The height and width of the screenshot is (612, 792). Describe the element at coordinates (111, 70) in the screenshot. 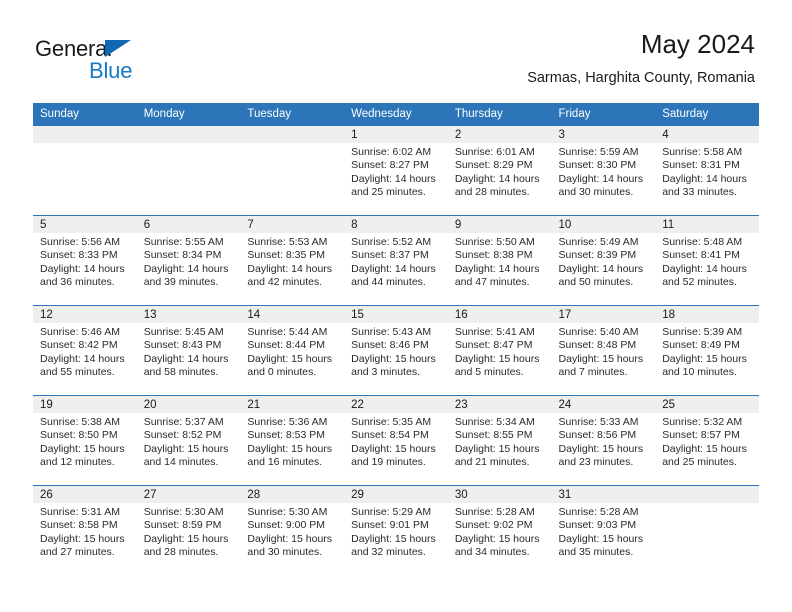

I see `brand-name-blue: Blue` at that location.